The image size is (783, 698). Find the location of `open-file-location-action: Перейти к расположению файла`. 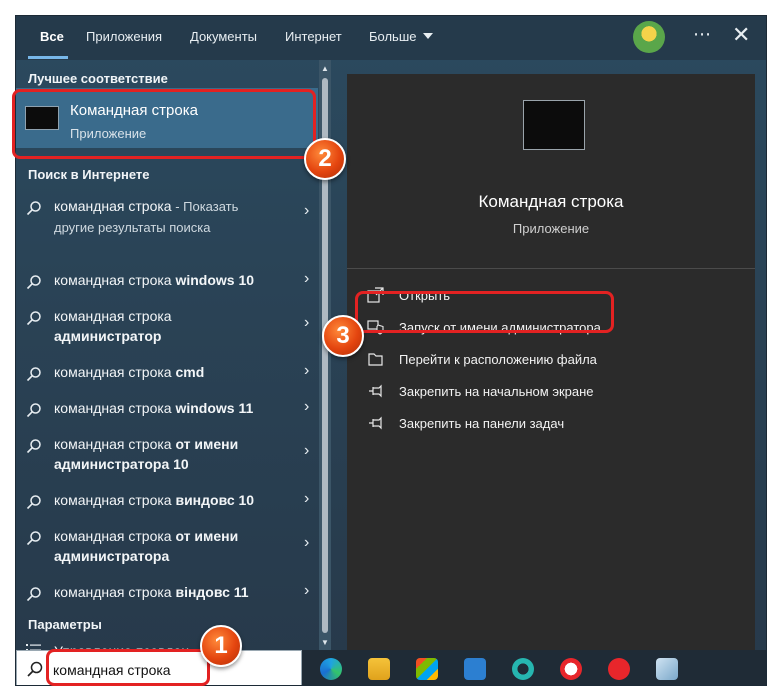

open-file-location-action: Перейти к расположению файла is located at coordinates (497, 360).